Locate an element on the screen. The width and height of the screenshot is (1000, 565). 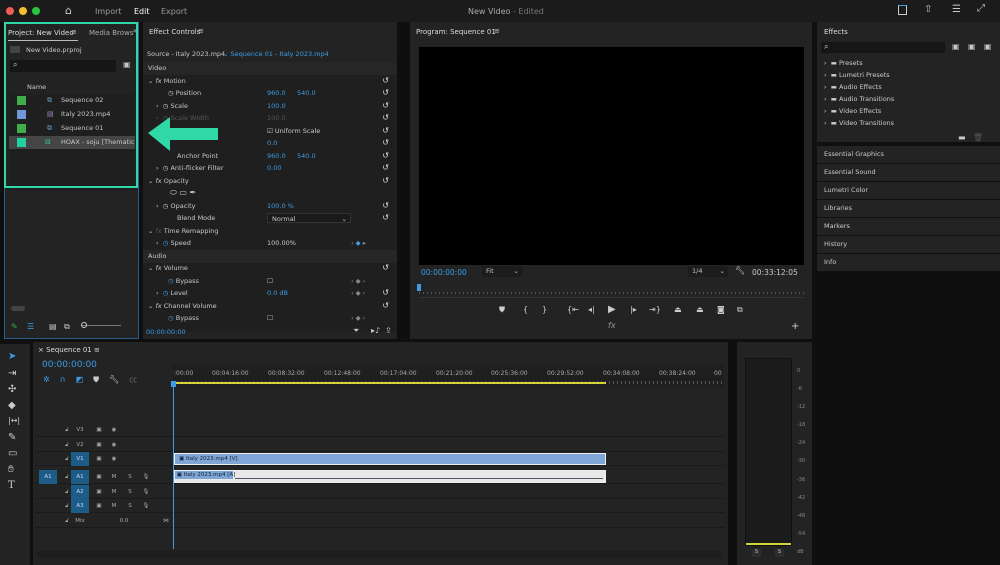
track-target-a2: A2 is located at coordinates (80, 492).